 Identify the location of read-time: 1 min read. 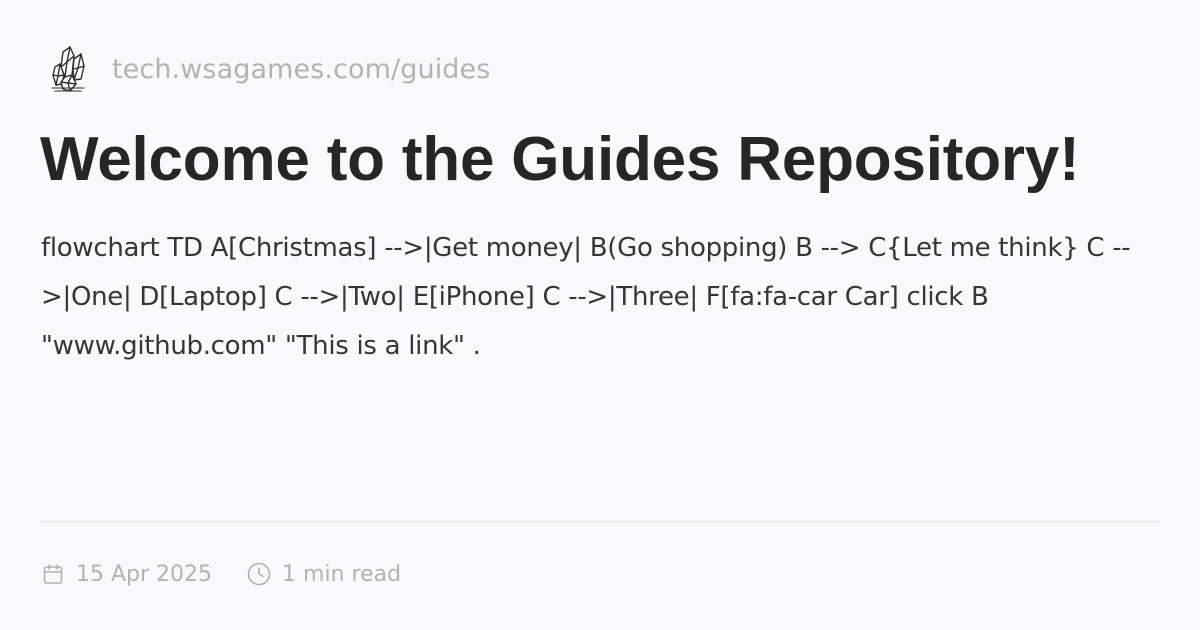
(323, 574).